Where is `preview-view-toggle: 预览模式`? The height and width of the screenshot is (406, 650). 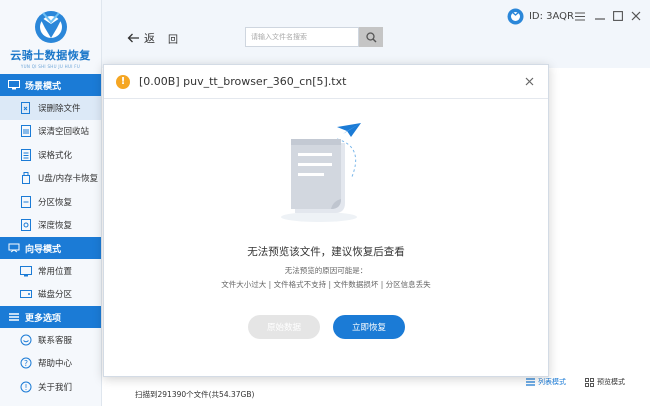 preview-view-toggle: 预览模式 is located at coordinates (605, 382).